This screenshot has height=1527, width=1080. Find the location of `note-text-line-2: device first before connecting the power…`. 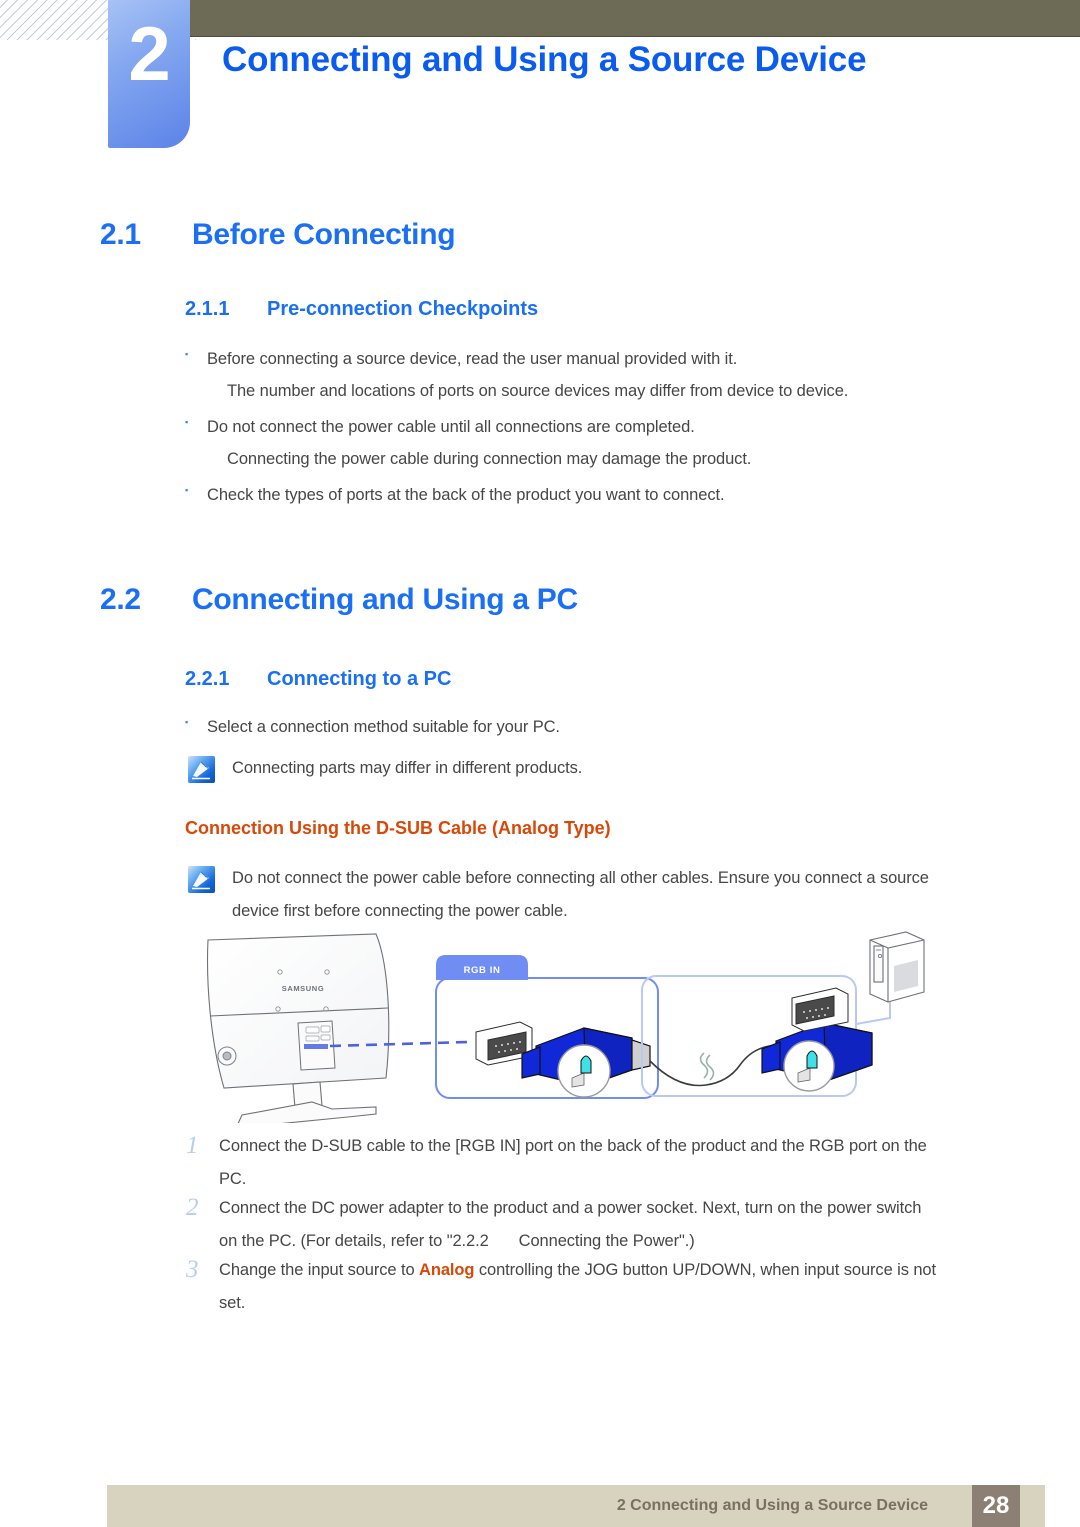

note-text-line-2: device first before connecting the power… is located at coordinates (400, 911).